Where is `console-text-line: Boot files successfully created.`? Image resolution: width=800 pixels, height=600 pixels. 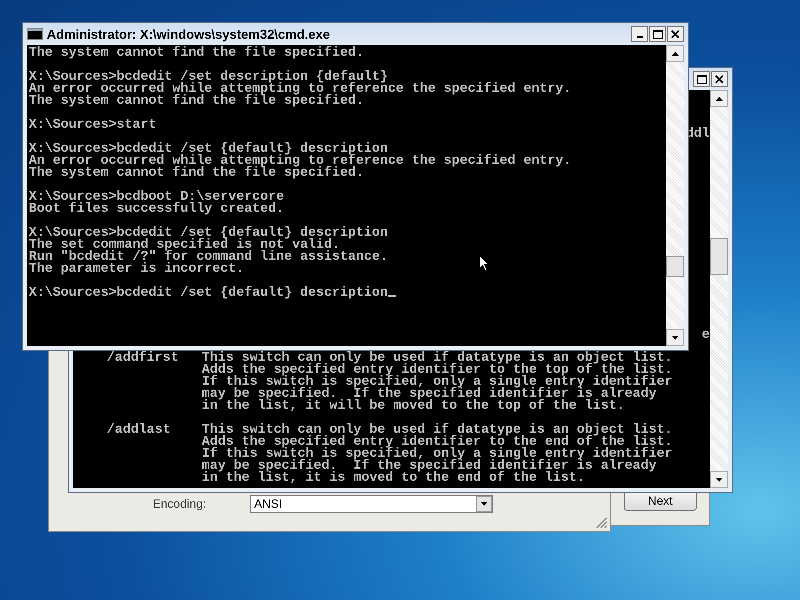 console-text-line: Boot files successfully created. is located at coordinates (156, 209).